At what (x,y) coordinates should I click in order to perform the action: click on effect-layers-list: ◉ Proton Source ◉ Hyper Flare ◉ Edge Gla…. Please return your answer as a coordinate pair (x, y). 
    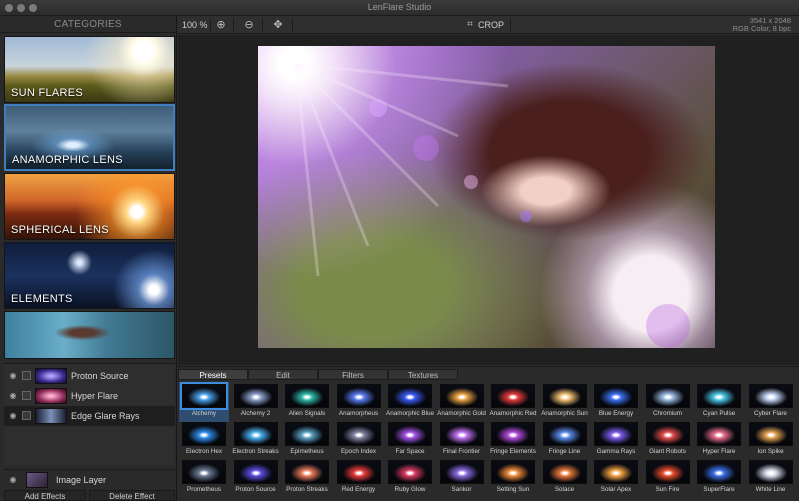
    Looking at the image, I should click on (89, 414).